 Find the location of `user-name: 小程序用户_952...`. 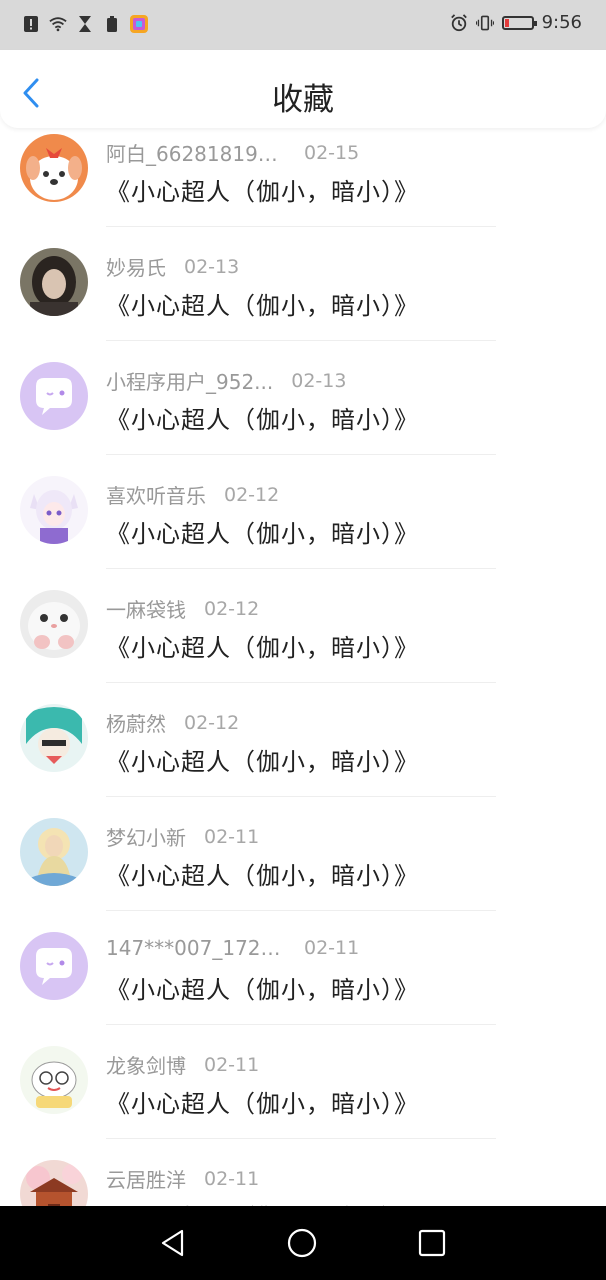

user-name: 小程序用户_952... is located at coordinates (190, 382).